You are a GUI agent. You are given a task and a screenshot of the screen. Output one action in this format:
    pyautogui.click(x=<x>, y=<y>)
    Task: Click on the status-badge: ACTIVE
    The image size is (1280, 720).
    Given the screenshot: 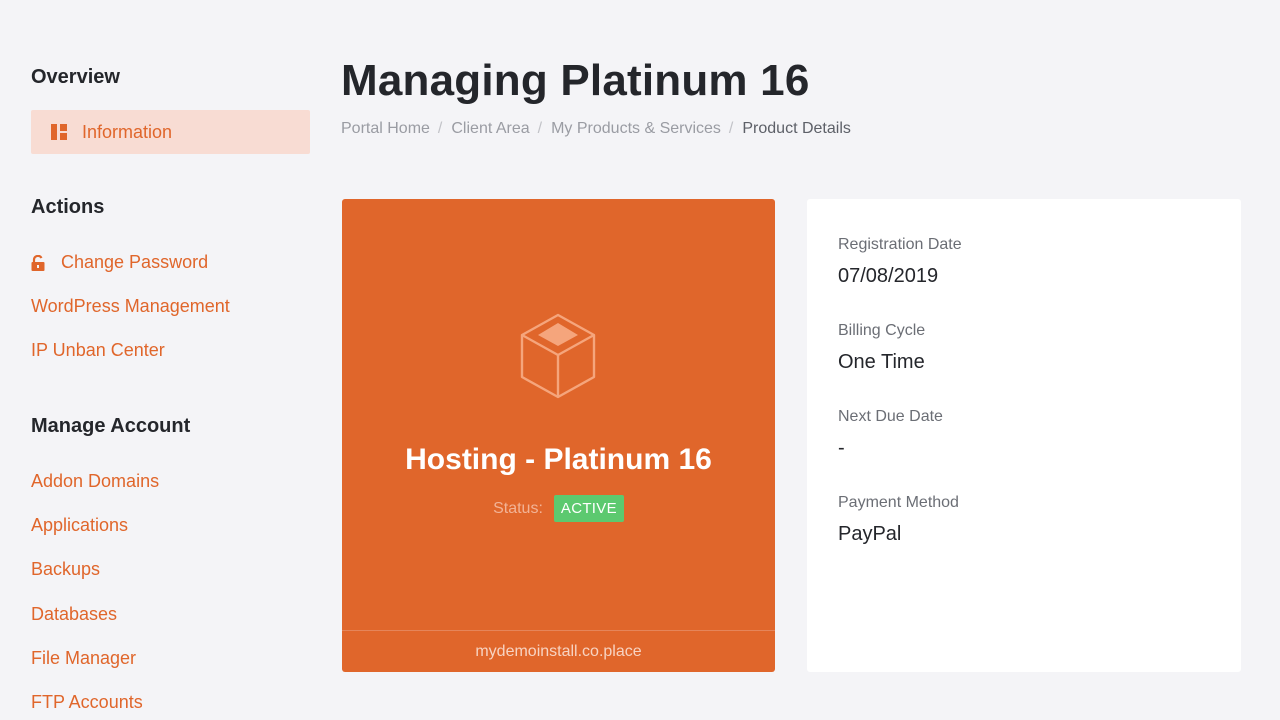 What is the action you would take?
    pyautogui.click(x=588, y=508)
    